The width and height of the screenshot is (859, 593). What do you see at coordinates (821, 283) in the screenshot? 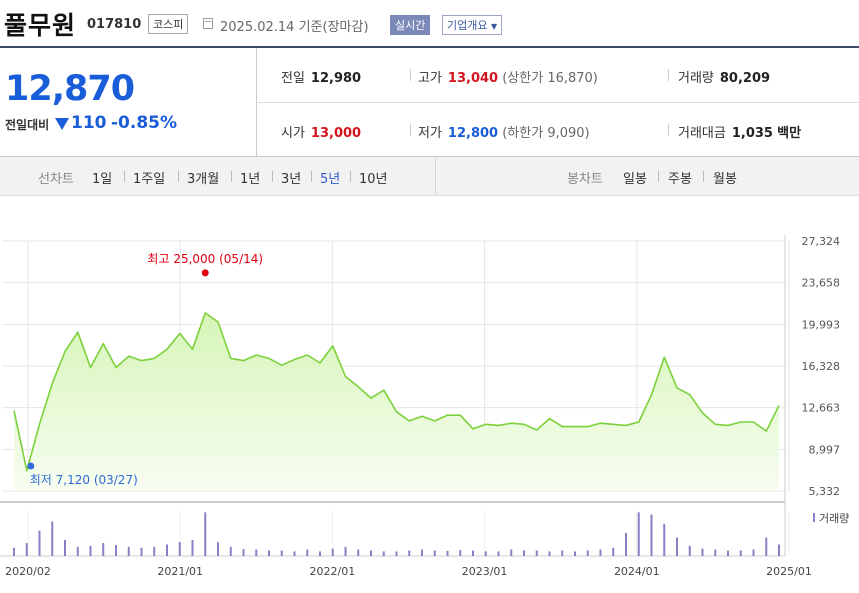
I see `y-tick-label: 23,658` at bounding box center [821, 283].